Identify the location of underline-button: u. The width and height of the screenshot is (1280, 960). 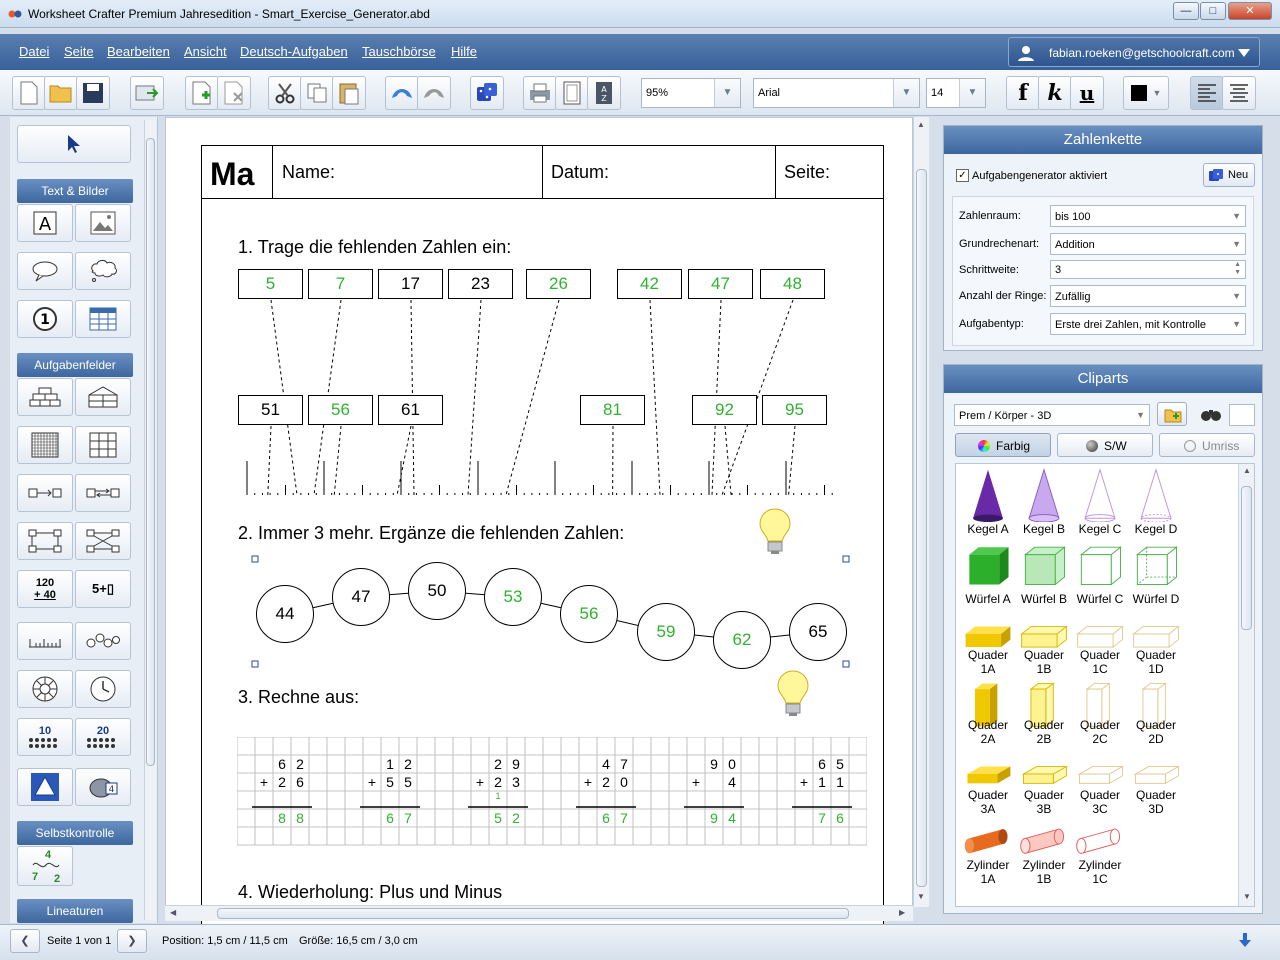
(1087, 93).